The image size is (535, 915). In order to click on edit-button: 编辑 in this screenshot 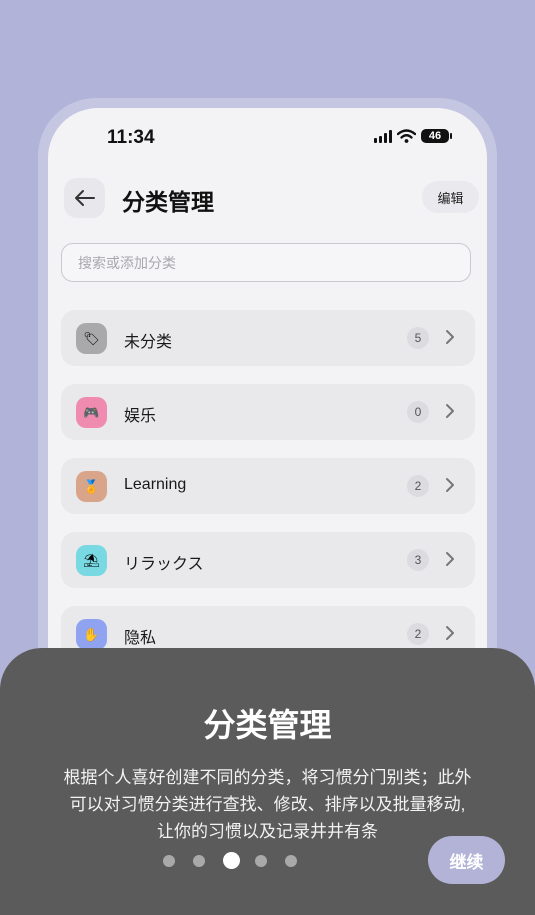, I will do `click(450, 197)`.